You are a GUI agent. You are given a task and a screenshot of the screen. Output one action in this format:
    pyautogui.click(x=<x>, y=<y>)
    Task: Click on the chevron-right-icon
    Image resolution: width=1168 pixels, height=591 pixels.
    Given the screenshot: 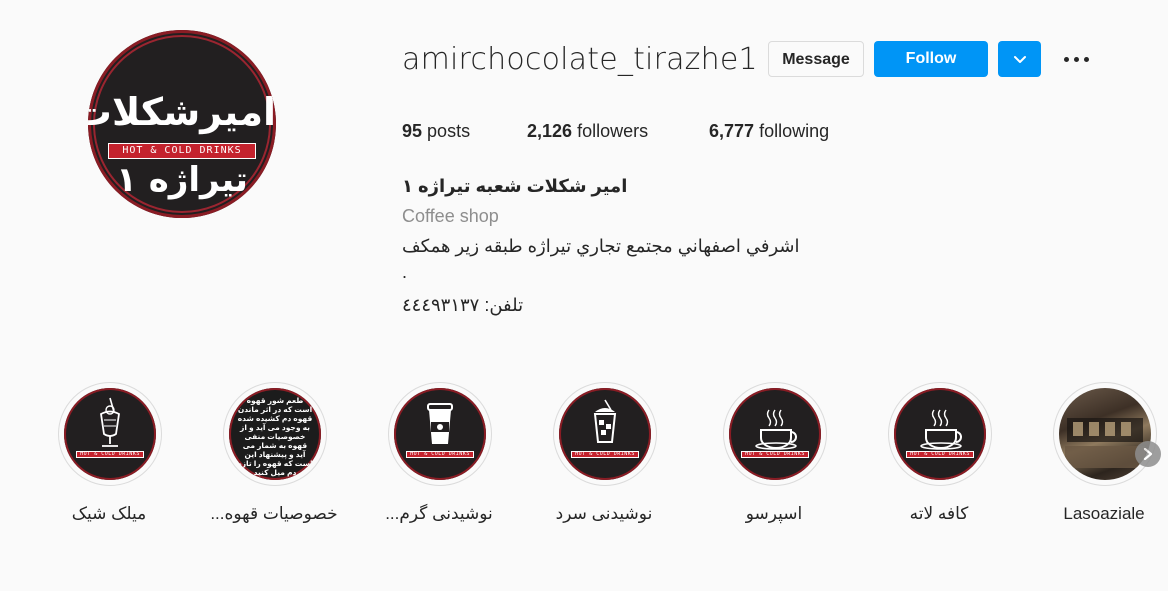 What is the action you would take?
    pyautogui.click(x=1148, y=454)
    